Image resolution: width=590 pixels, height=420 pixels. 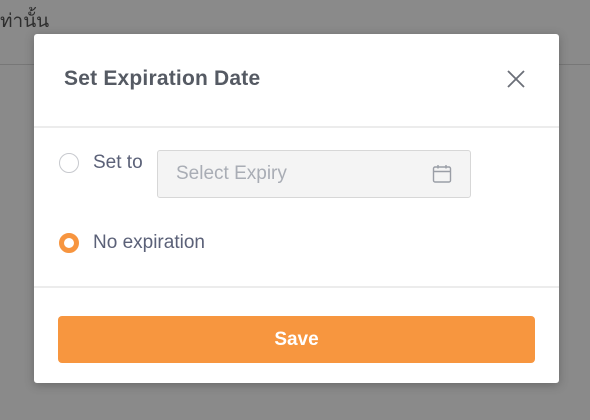 What do you see at coordinates (442, 174) in the screenshot?
I see `calendar-icon` at bounding box center [442, 174].